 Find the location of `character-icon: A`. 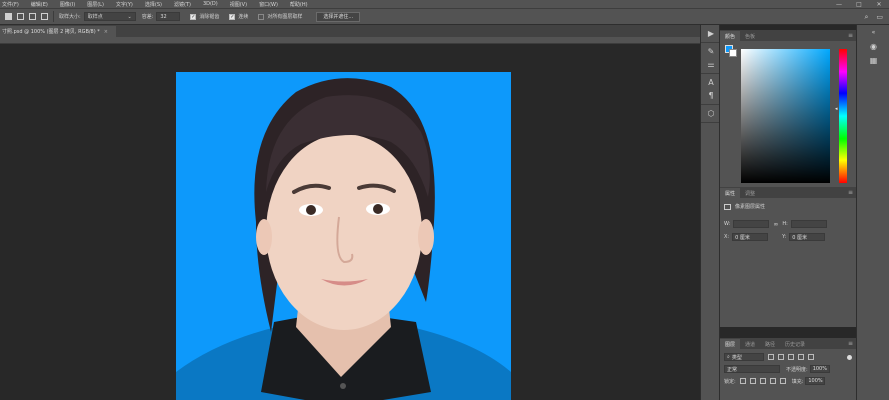

character-icon: A is located at coordinates (711, 82).